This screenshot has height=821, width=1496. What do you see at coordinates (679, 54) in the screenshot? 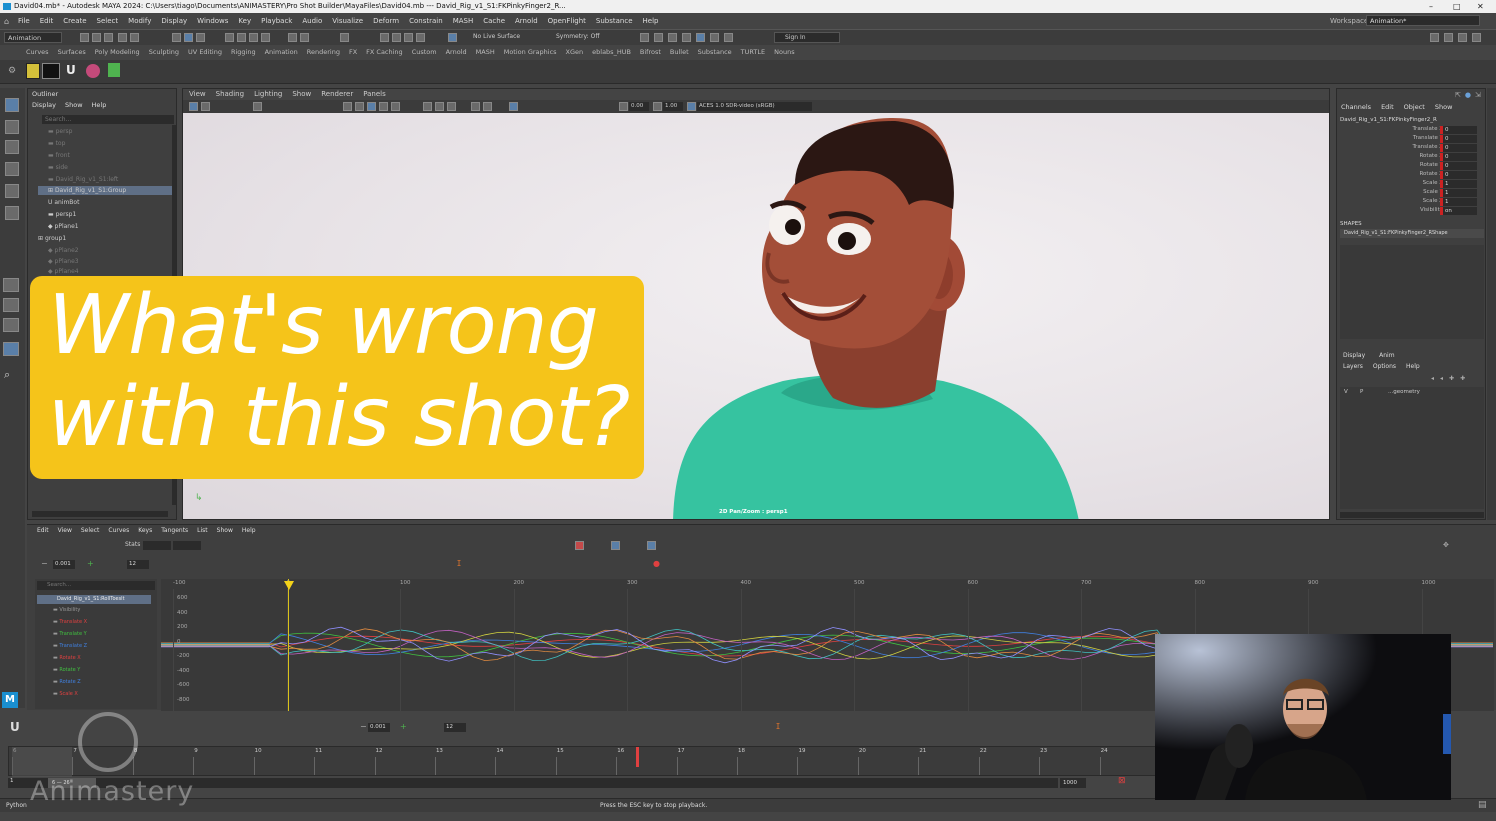
I see `shelf-tab-bullet: Bullet` at bounding box center [679, 54].